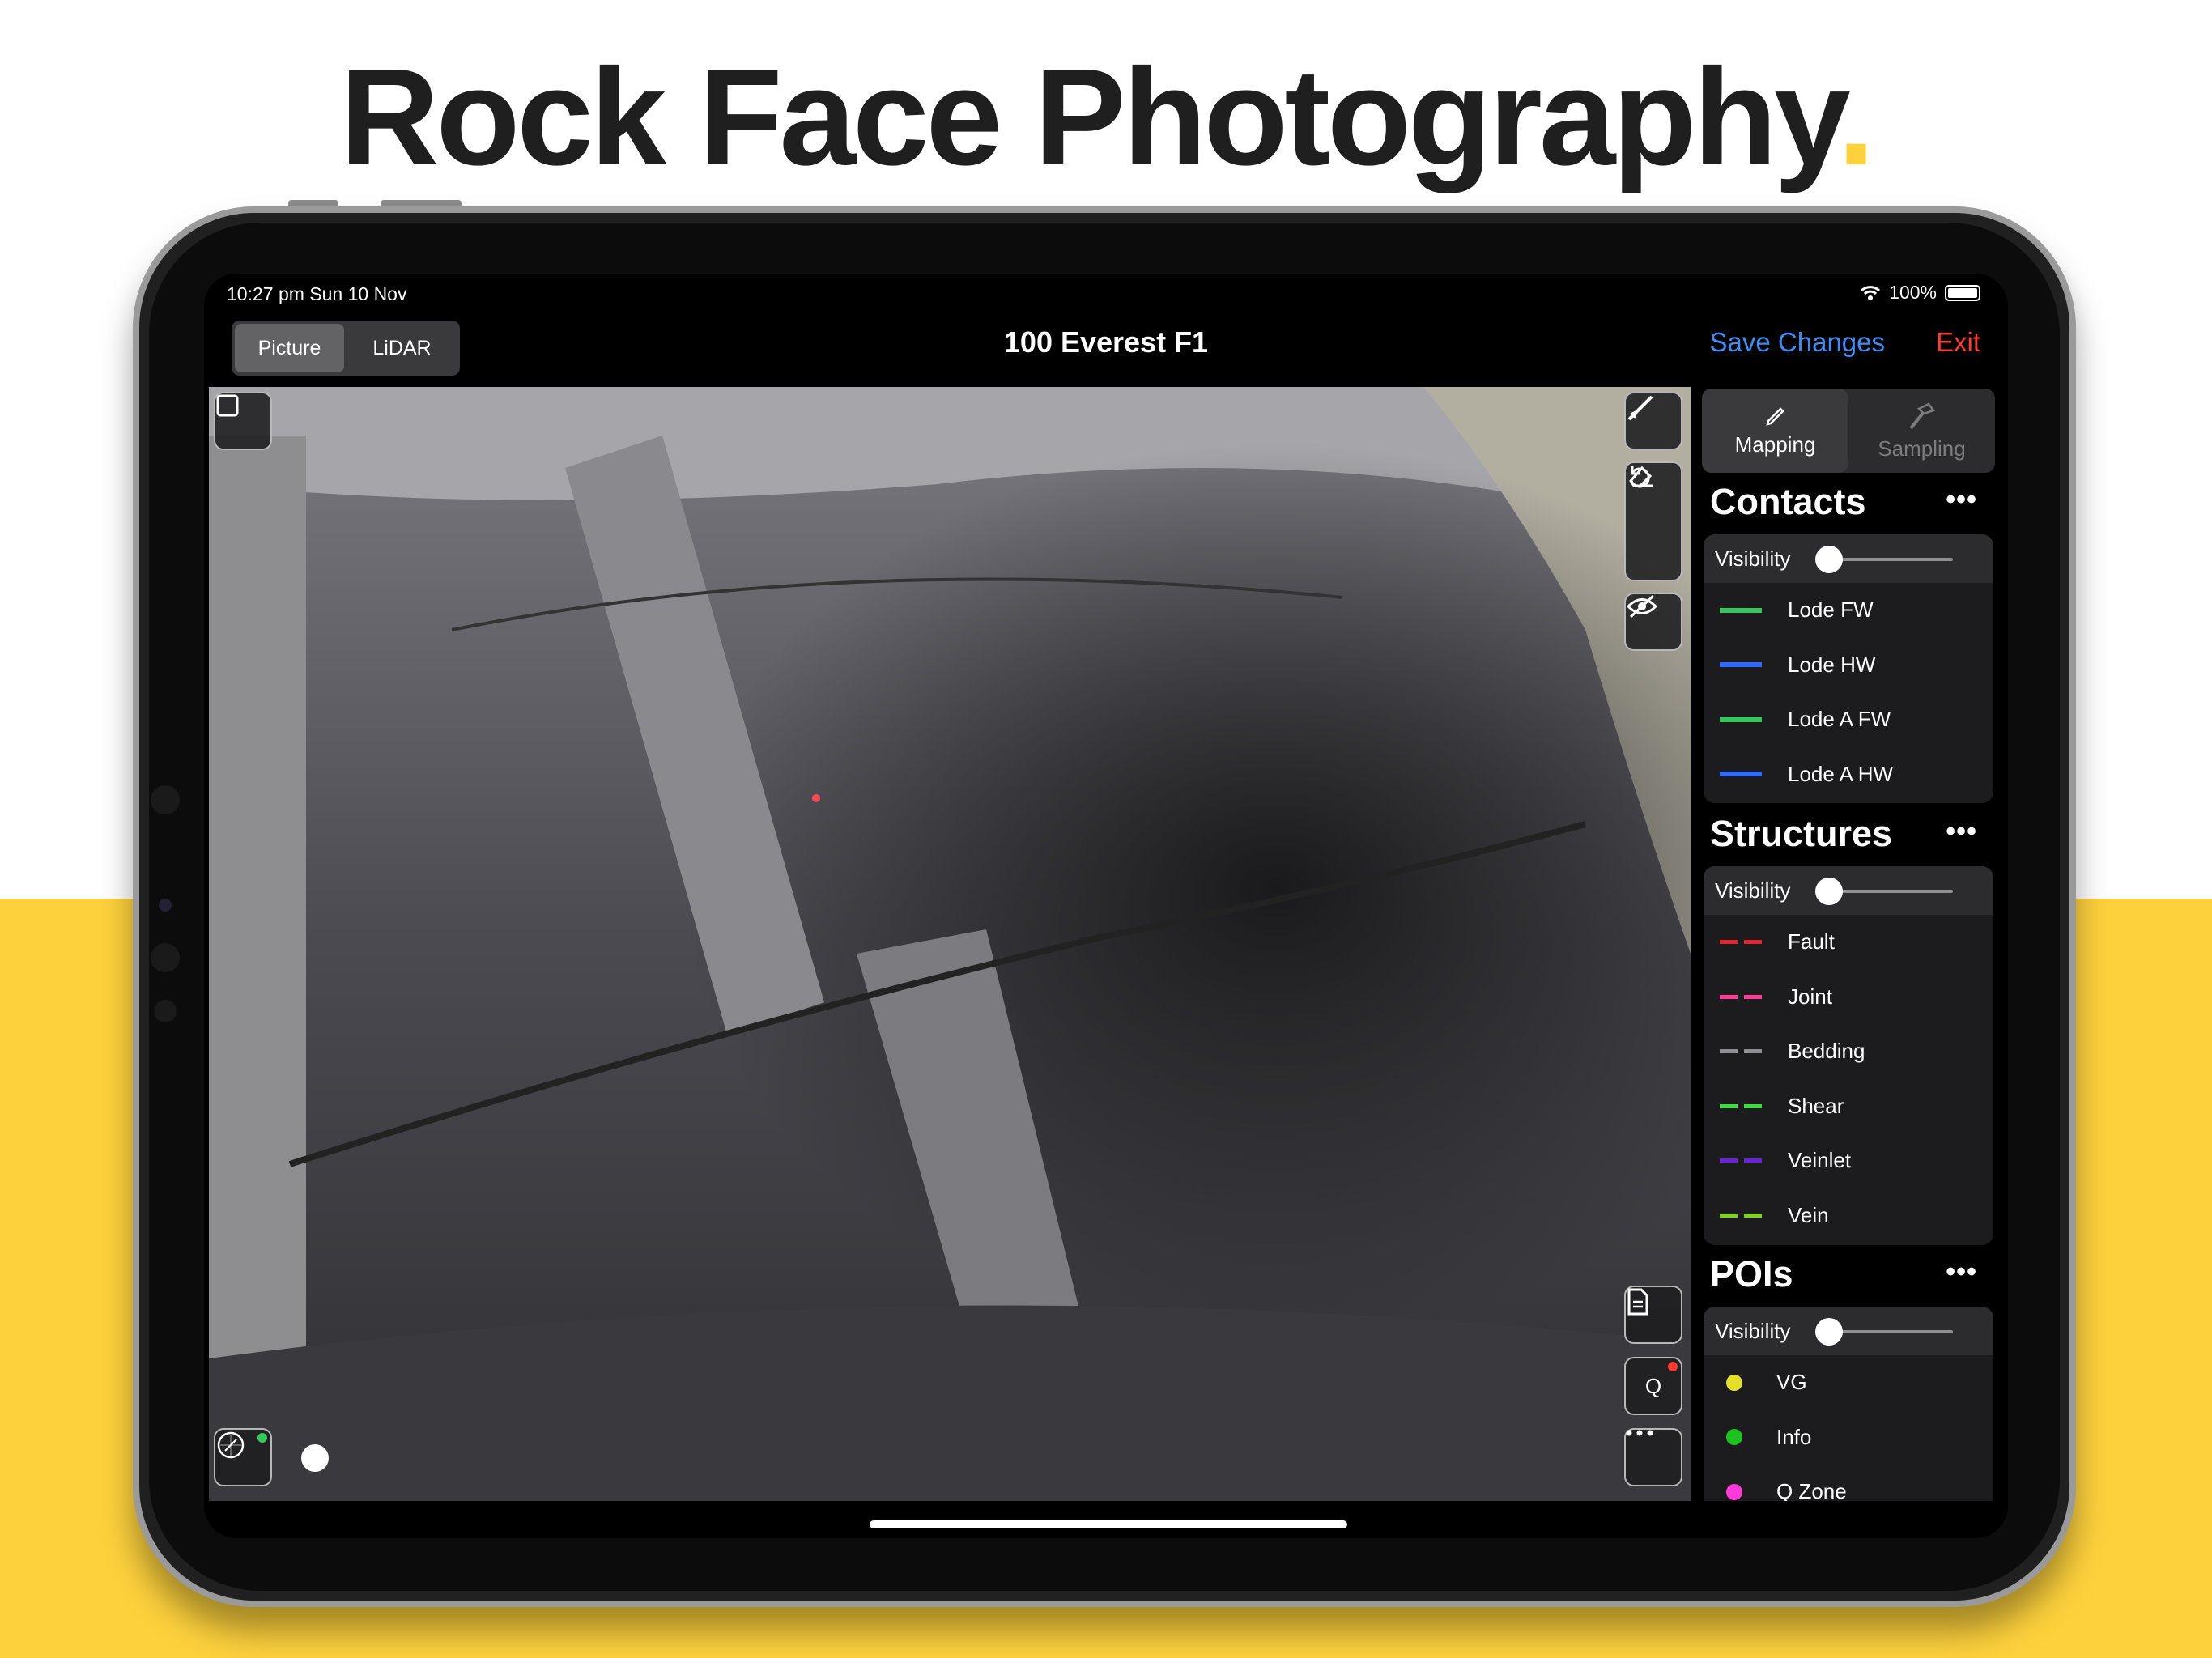 This screenshot has height=1658, width=2212. I want to click on marketing-headline: Rock Face Photography., so click(1107, 117).